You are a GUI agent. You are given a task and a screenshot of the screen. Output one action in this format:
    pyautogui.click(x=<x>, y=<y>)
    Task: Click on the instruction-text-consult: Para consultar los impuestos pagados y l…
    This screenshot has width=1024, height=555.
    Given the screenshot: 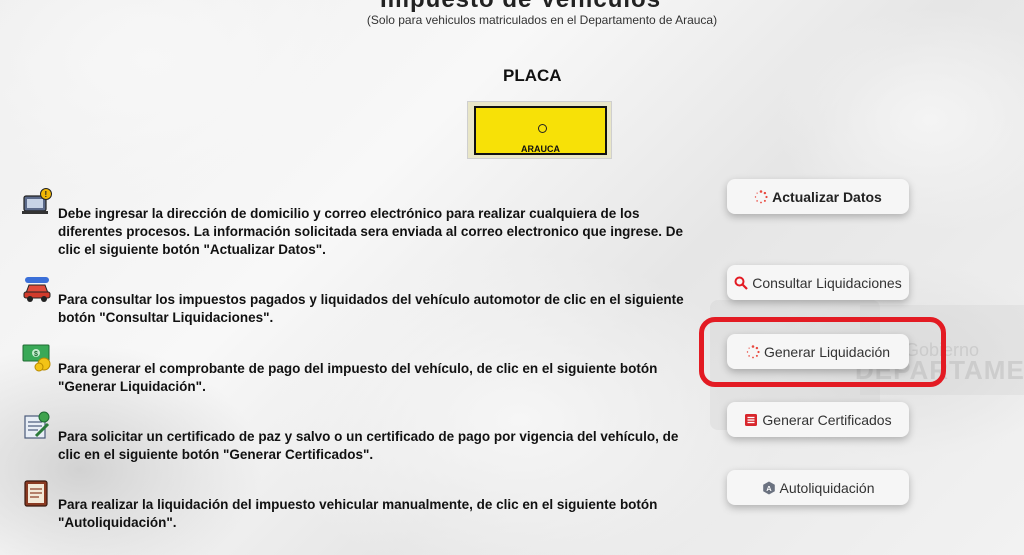 What is the action you would take?
    pyautogui.click(x=371, y=308)
    